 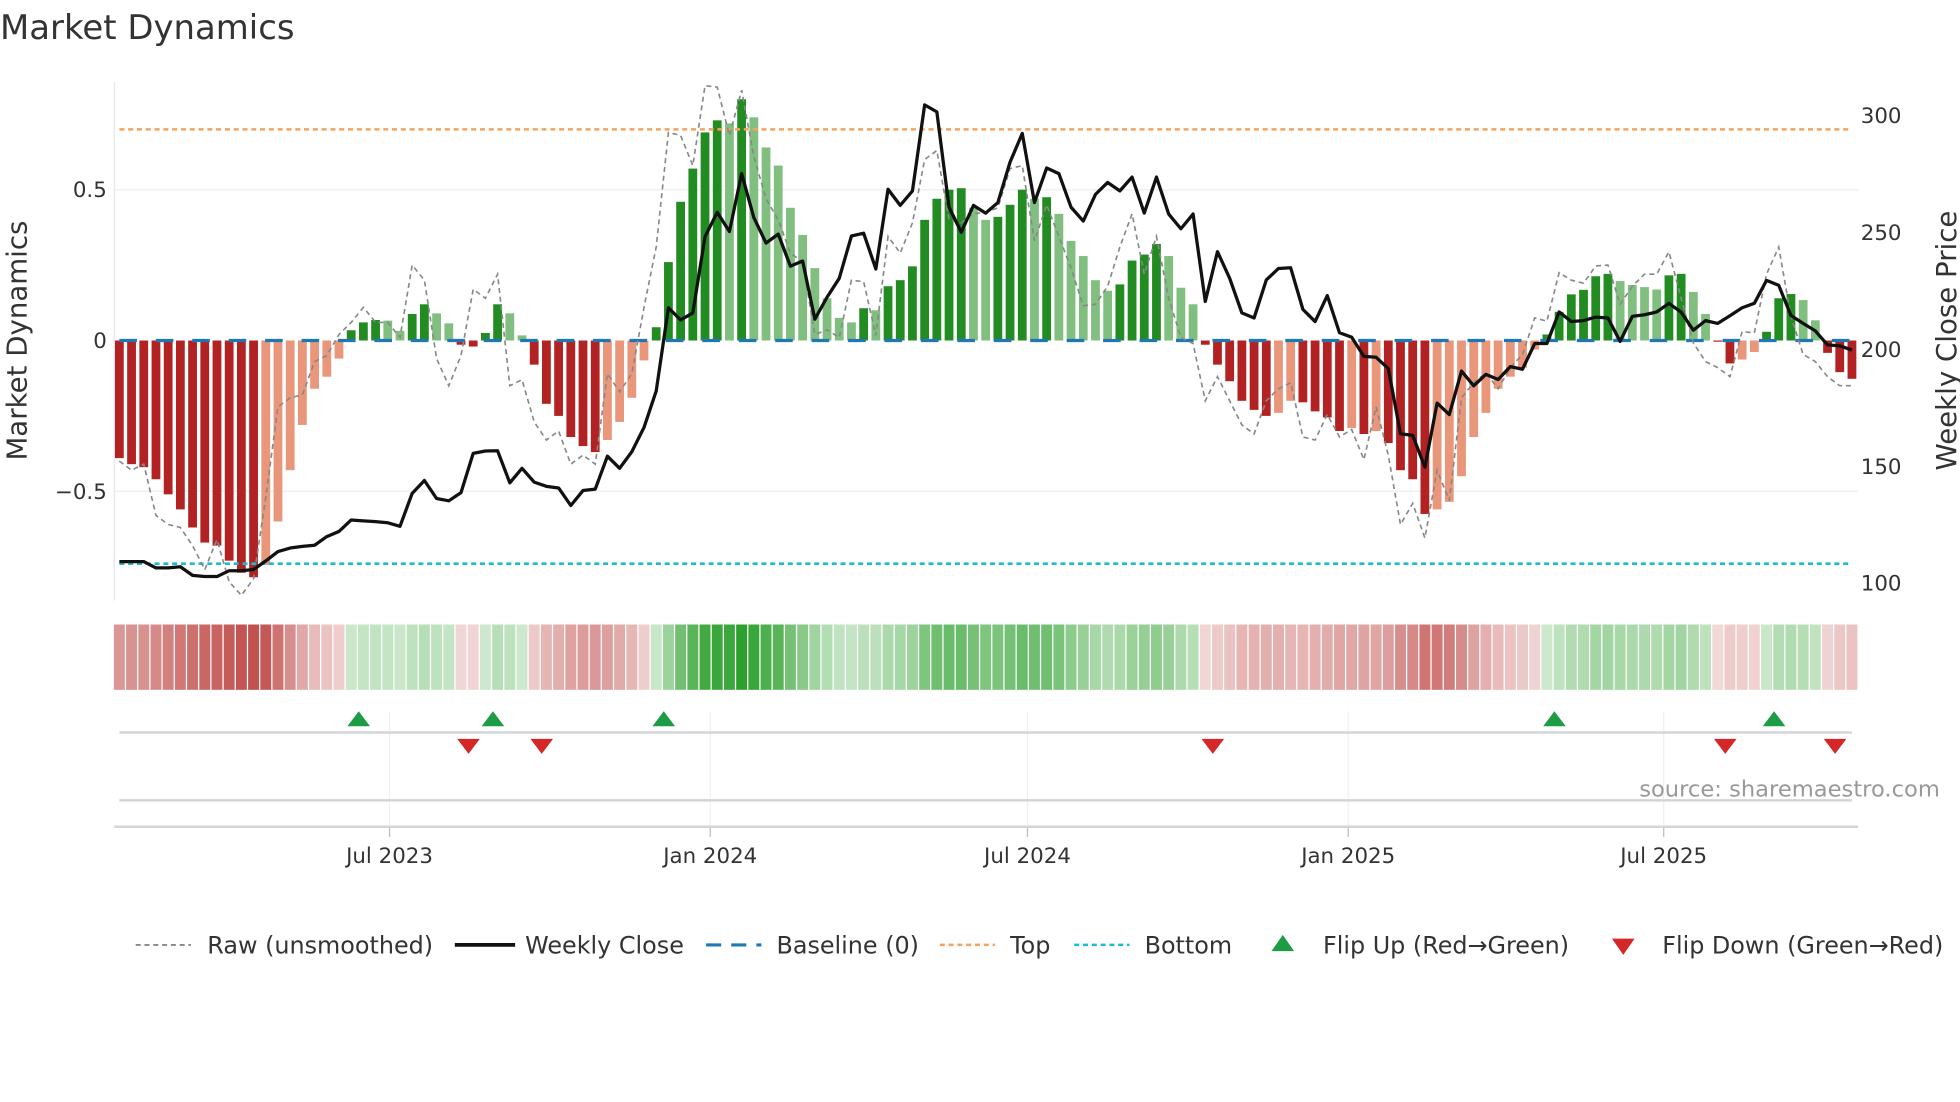 I want to click on legend-item-flip-down: Flip Down (Green→Red), so click(x=1777, y=946).